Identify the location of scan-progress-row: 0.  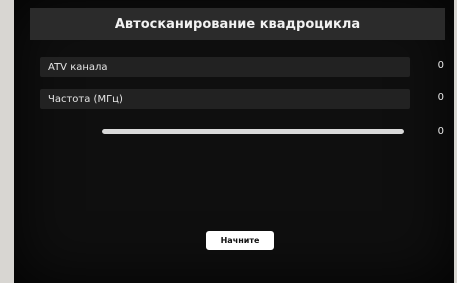
(245, 132).